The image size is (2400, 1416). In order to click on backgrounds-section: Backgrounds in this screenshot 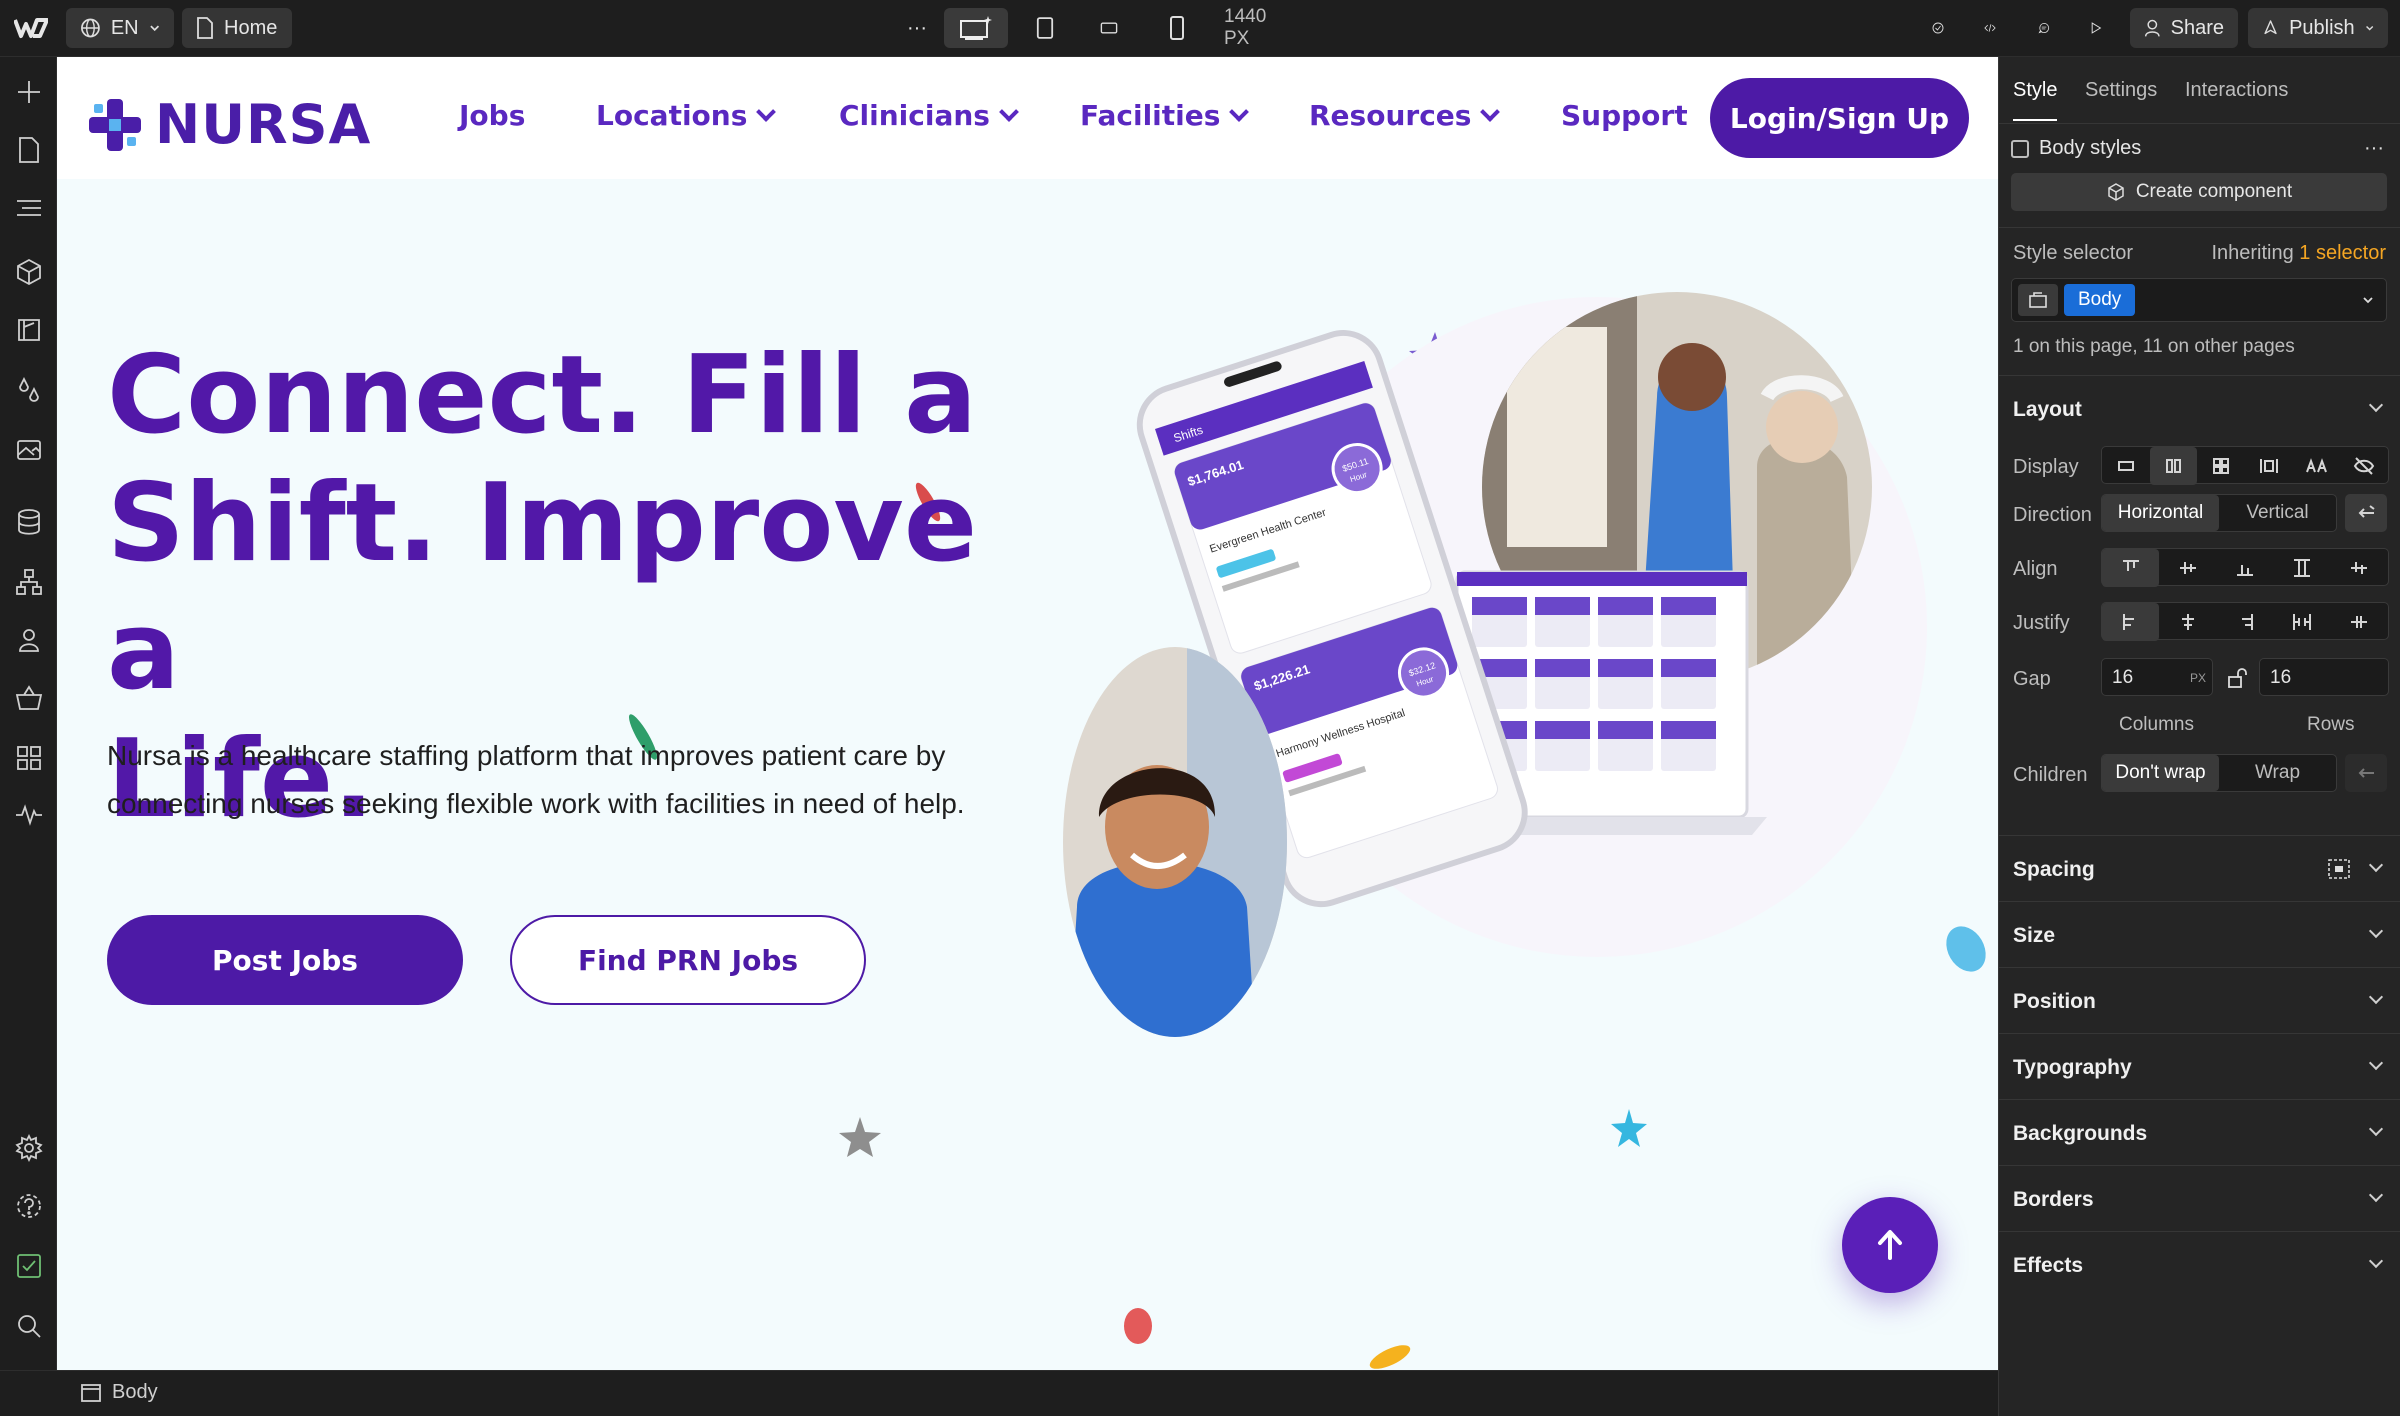, I will do `click(2199, 1132)`.